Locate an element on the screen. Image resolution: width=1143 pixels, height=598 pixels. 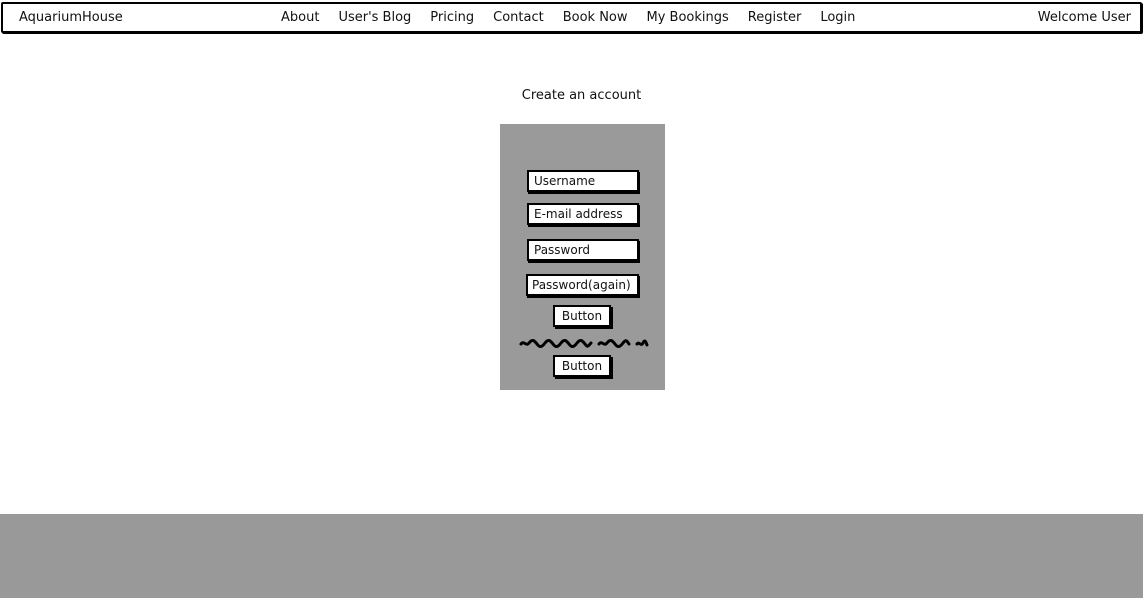
nav-link-my-bookings: My Bookings is located at coordinates (688, 17).